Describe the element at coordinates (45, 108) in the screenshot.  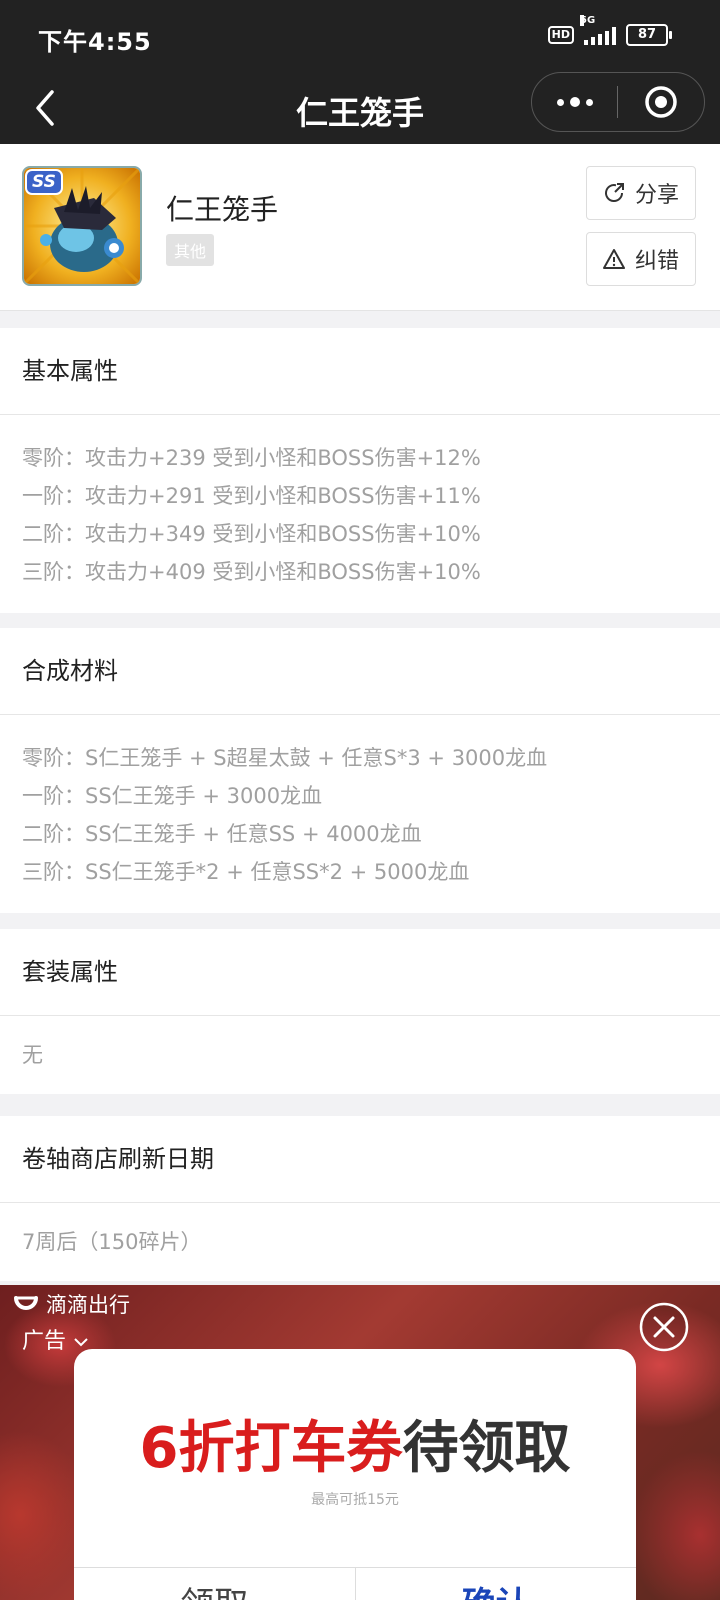
I see `chevron-left-icon` at that location.